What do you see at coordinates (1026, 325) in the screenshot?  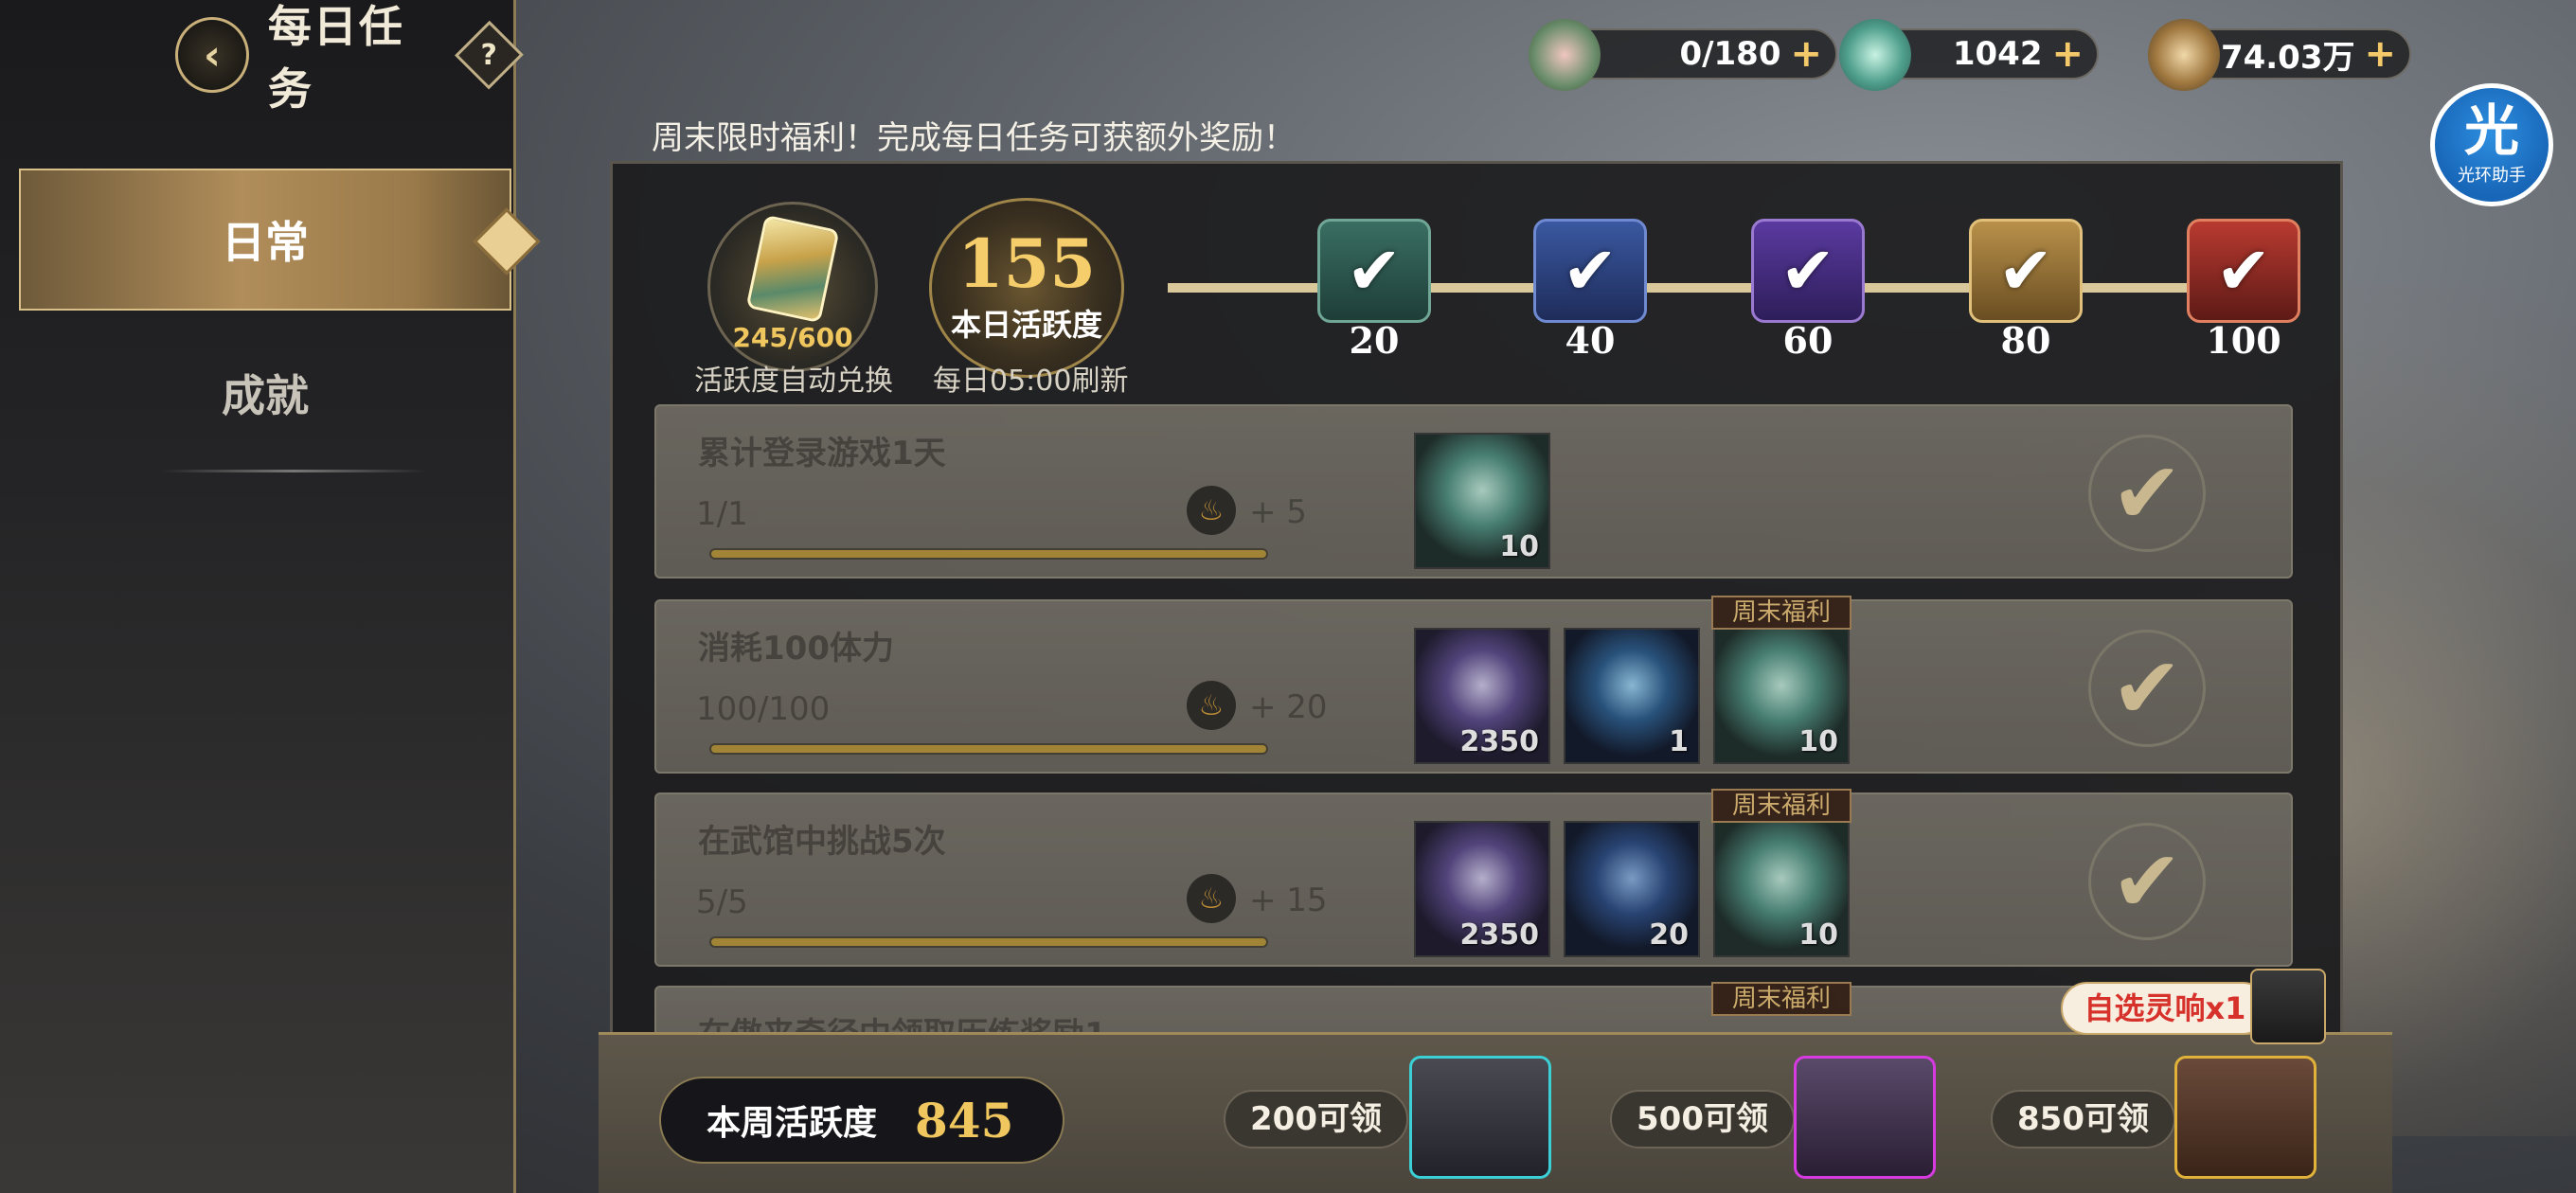 I see `today-activity-label: 本日活跃度` at bounding box center [1026, 325].